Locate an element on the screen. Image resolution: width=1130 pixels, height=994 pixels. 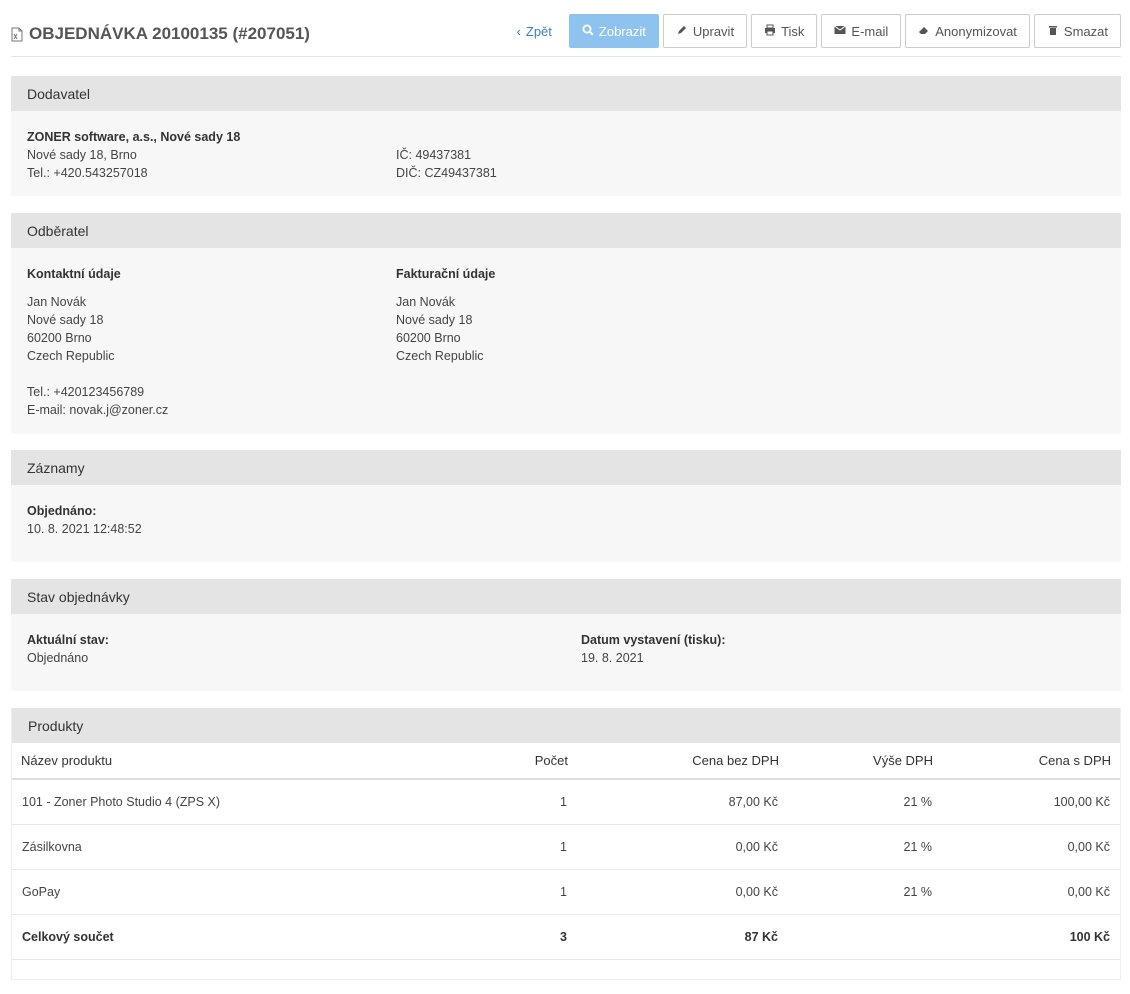
contact-city: 60200 Brno is located at coordinates (59, 338).